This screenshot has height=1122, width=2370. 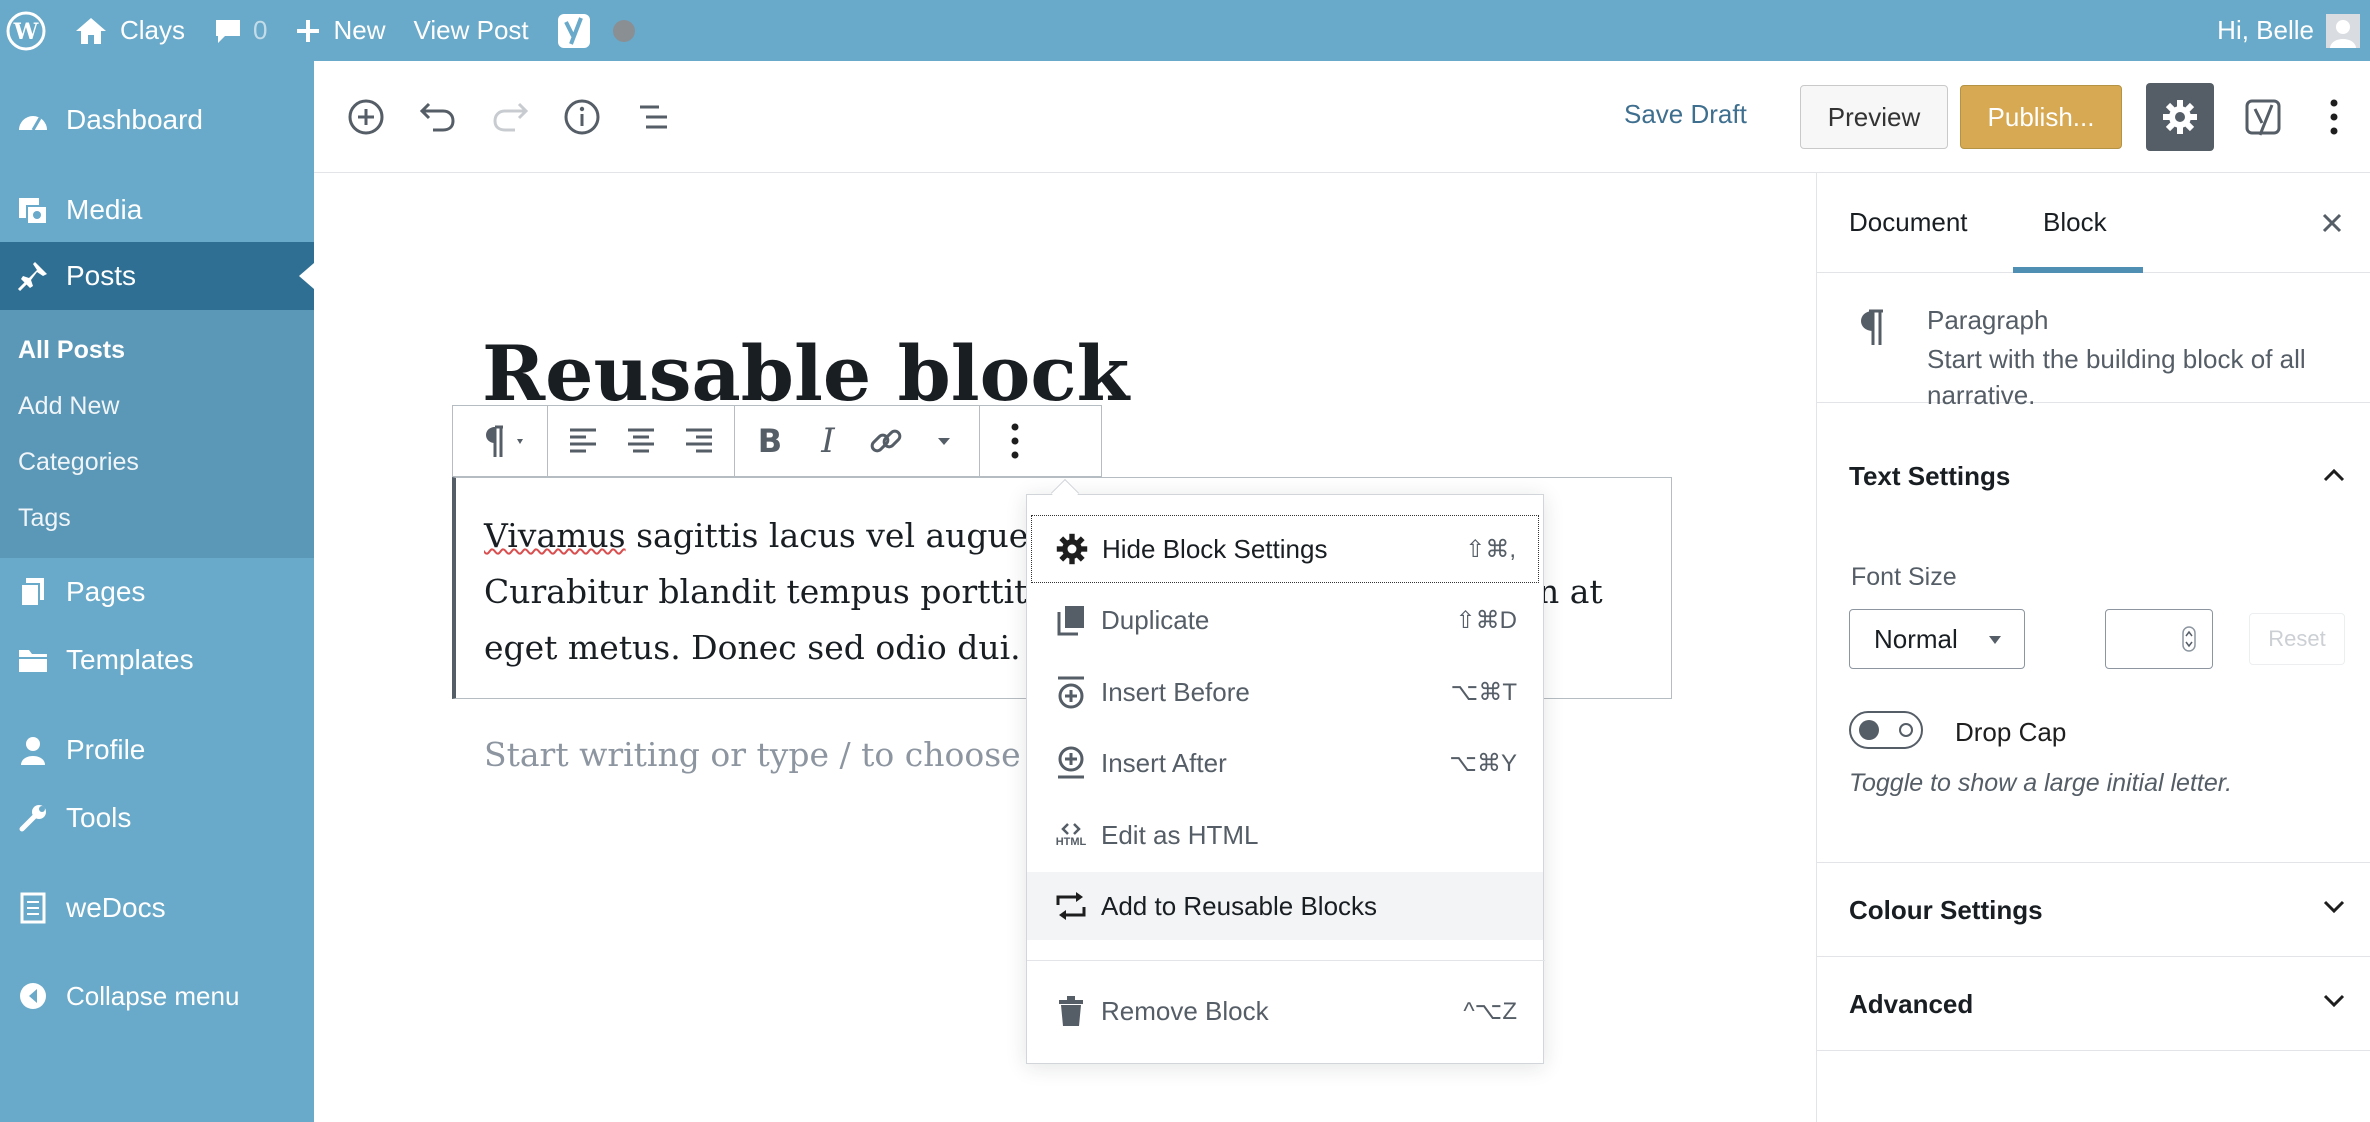 I want to click on collapse-menu-button: Collapse menu, so click(x=157, y=996).